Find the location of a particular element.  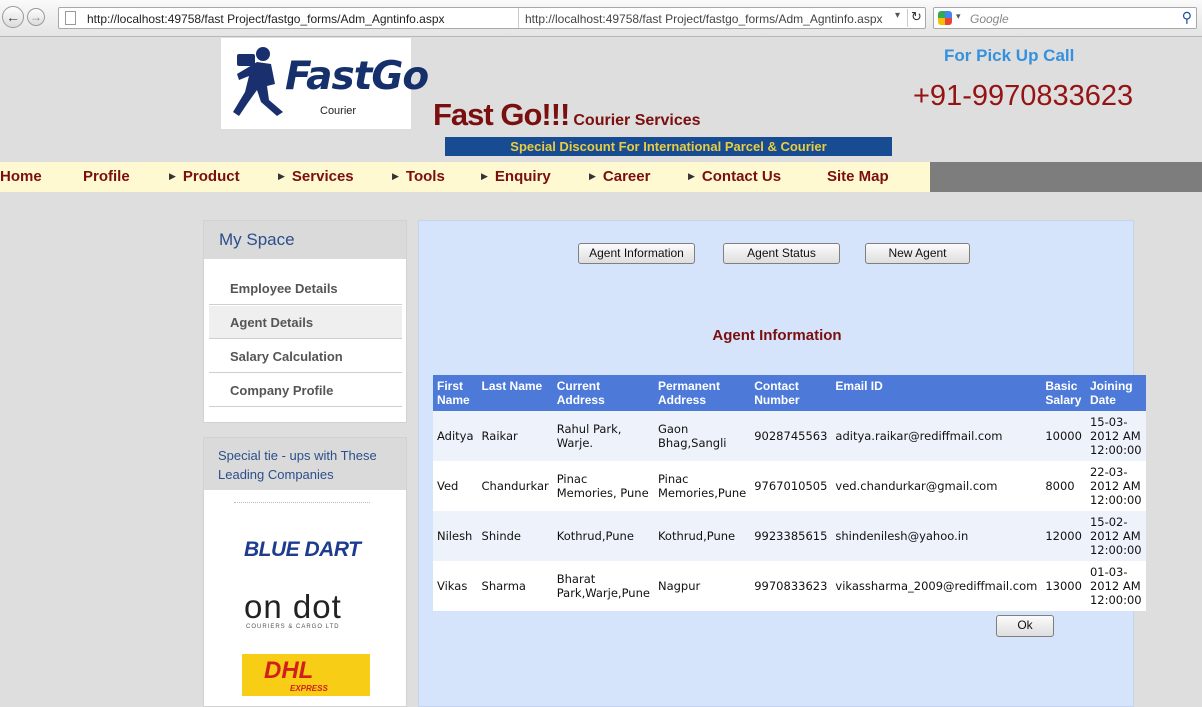

sidebar-item-employee-details: Employee Details is located at coordinates (305, 288).